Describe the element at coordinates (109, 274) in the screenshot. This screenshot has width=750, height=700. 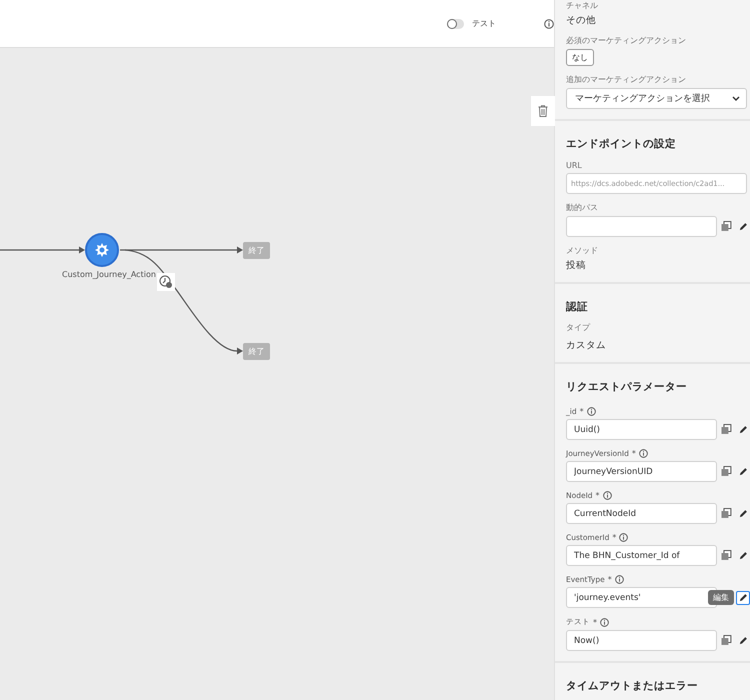
I see `node-label: Custom_Journey_Action` at that location.